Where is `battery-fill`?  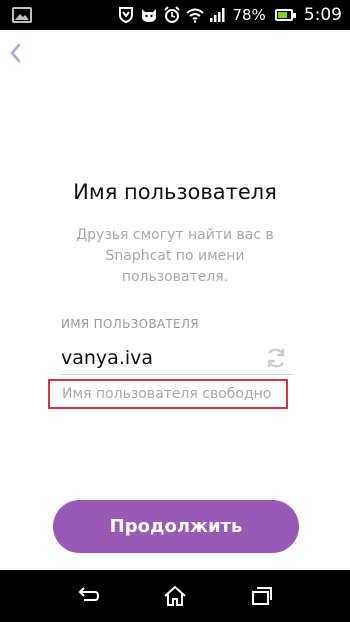 battery-fill is located at coordinates (282, 15).